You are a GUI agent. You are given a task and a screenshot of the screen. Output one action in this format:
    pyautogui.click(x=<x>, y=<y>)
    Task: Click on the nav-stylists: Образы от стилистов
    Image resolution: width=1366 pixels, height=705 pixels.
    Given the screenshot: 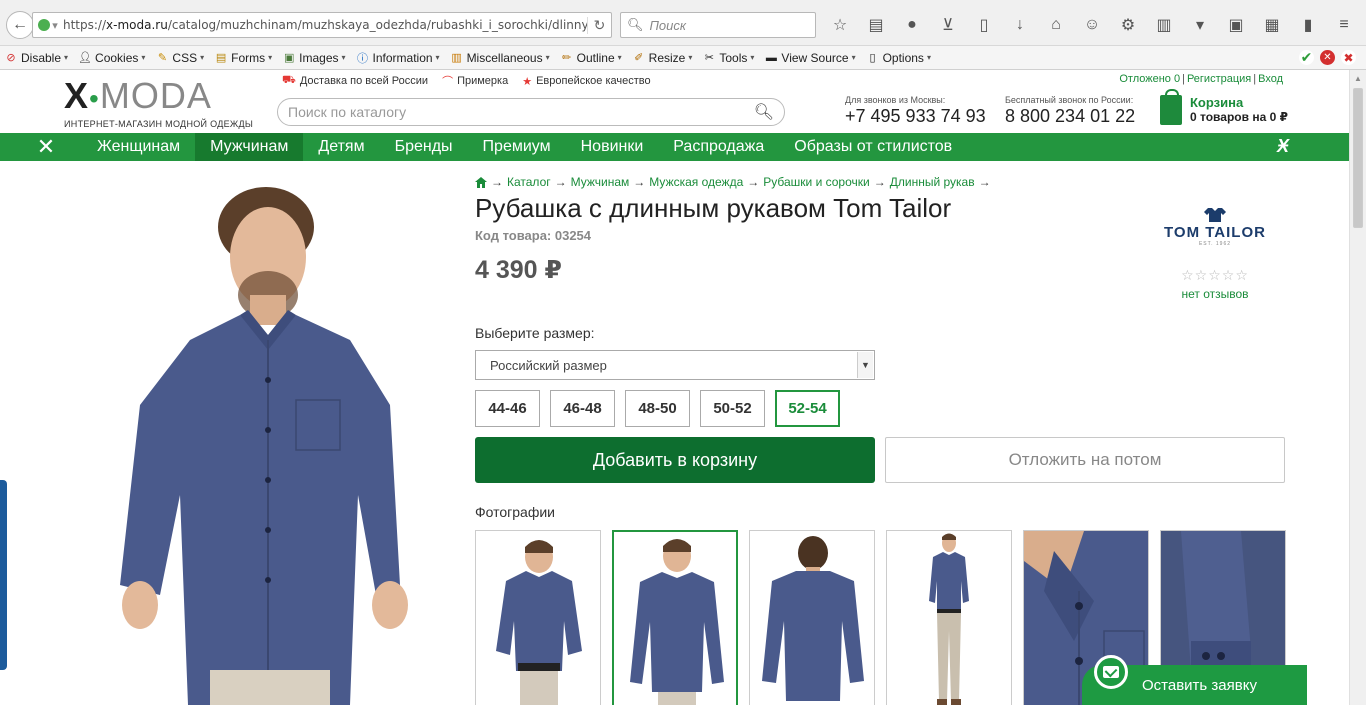 What is the action you would take?
    pyautogui.click(x=873, y=147)
    